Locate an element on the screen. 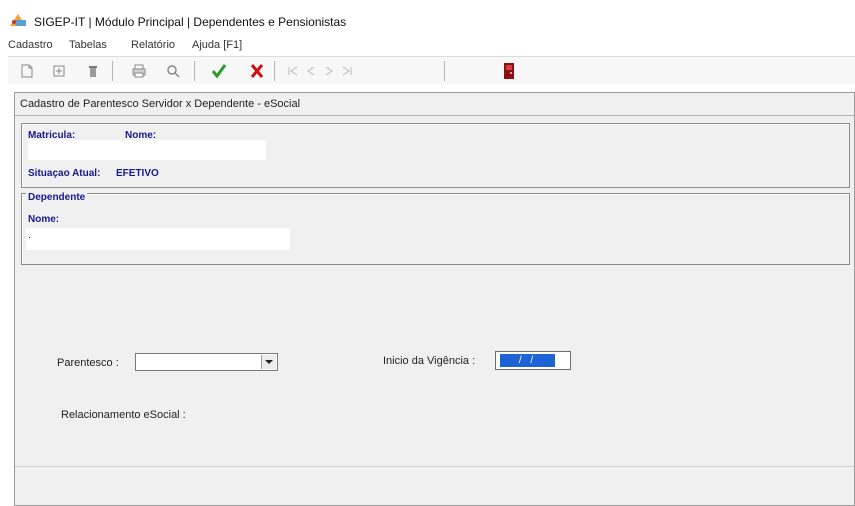 The height and width of the screenshot is (506, 855). open-button is located at coordinates (59, 71).